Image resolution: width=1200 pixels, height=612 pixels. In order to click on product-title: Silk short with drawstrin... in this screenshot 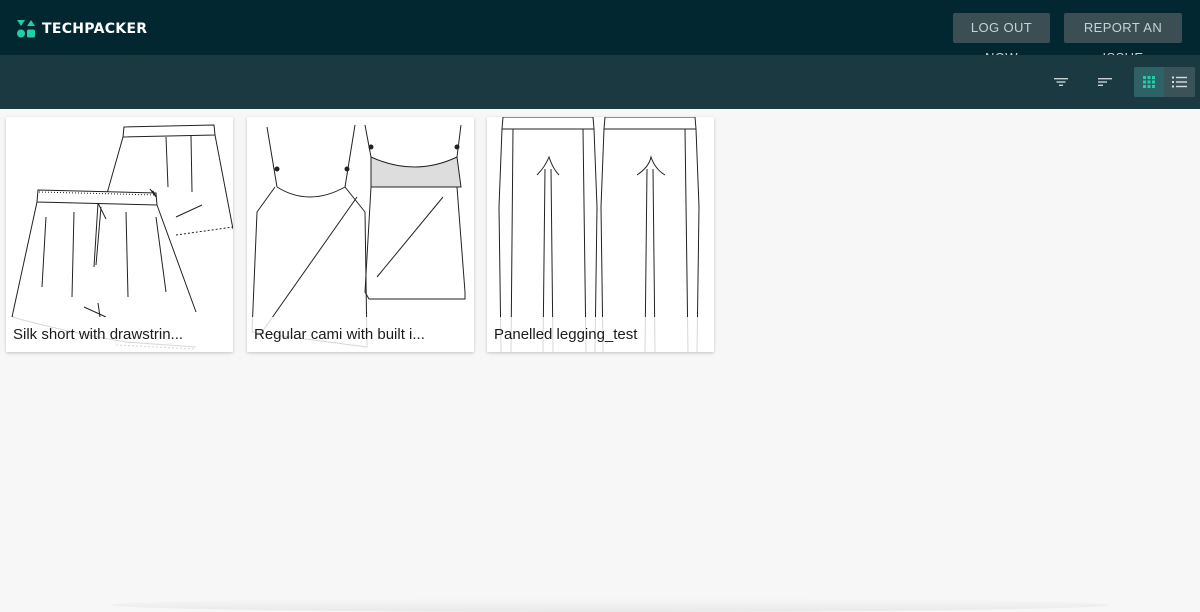, I will do `click(98, 335)`.